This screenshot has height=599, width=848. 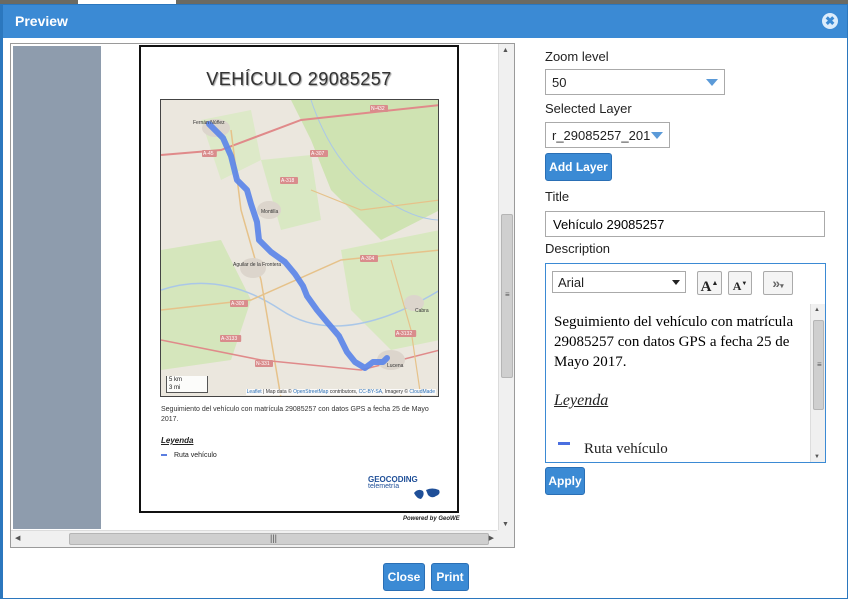 What do you see at coordinates (279, 539) in the screenshot?
I see `horizontal-scroll-thumb: |||` at bounding box center [279, 539].